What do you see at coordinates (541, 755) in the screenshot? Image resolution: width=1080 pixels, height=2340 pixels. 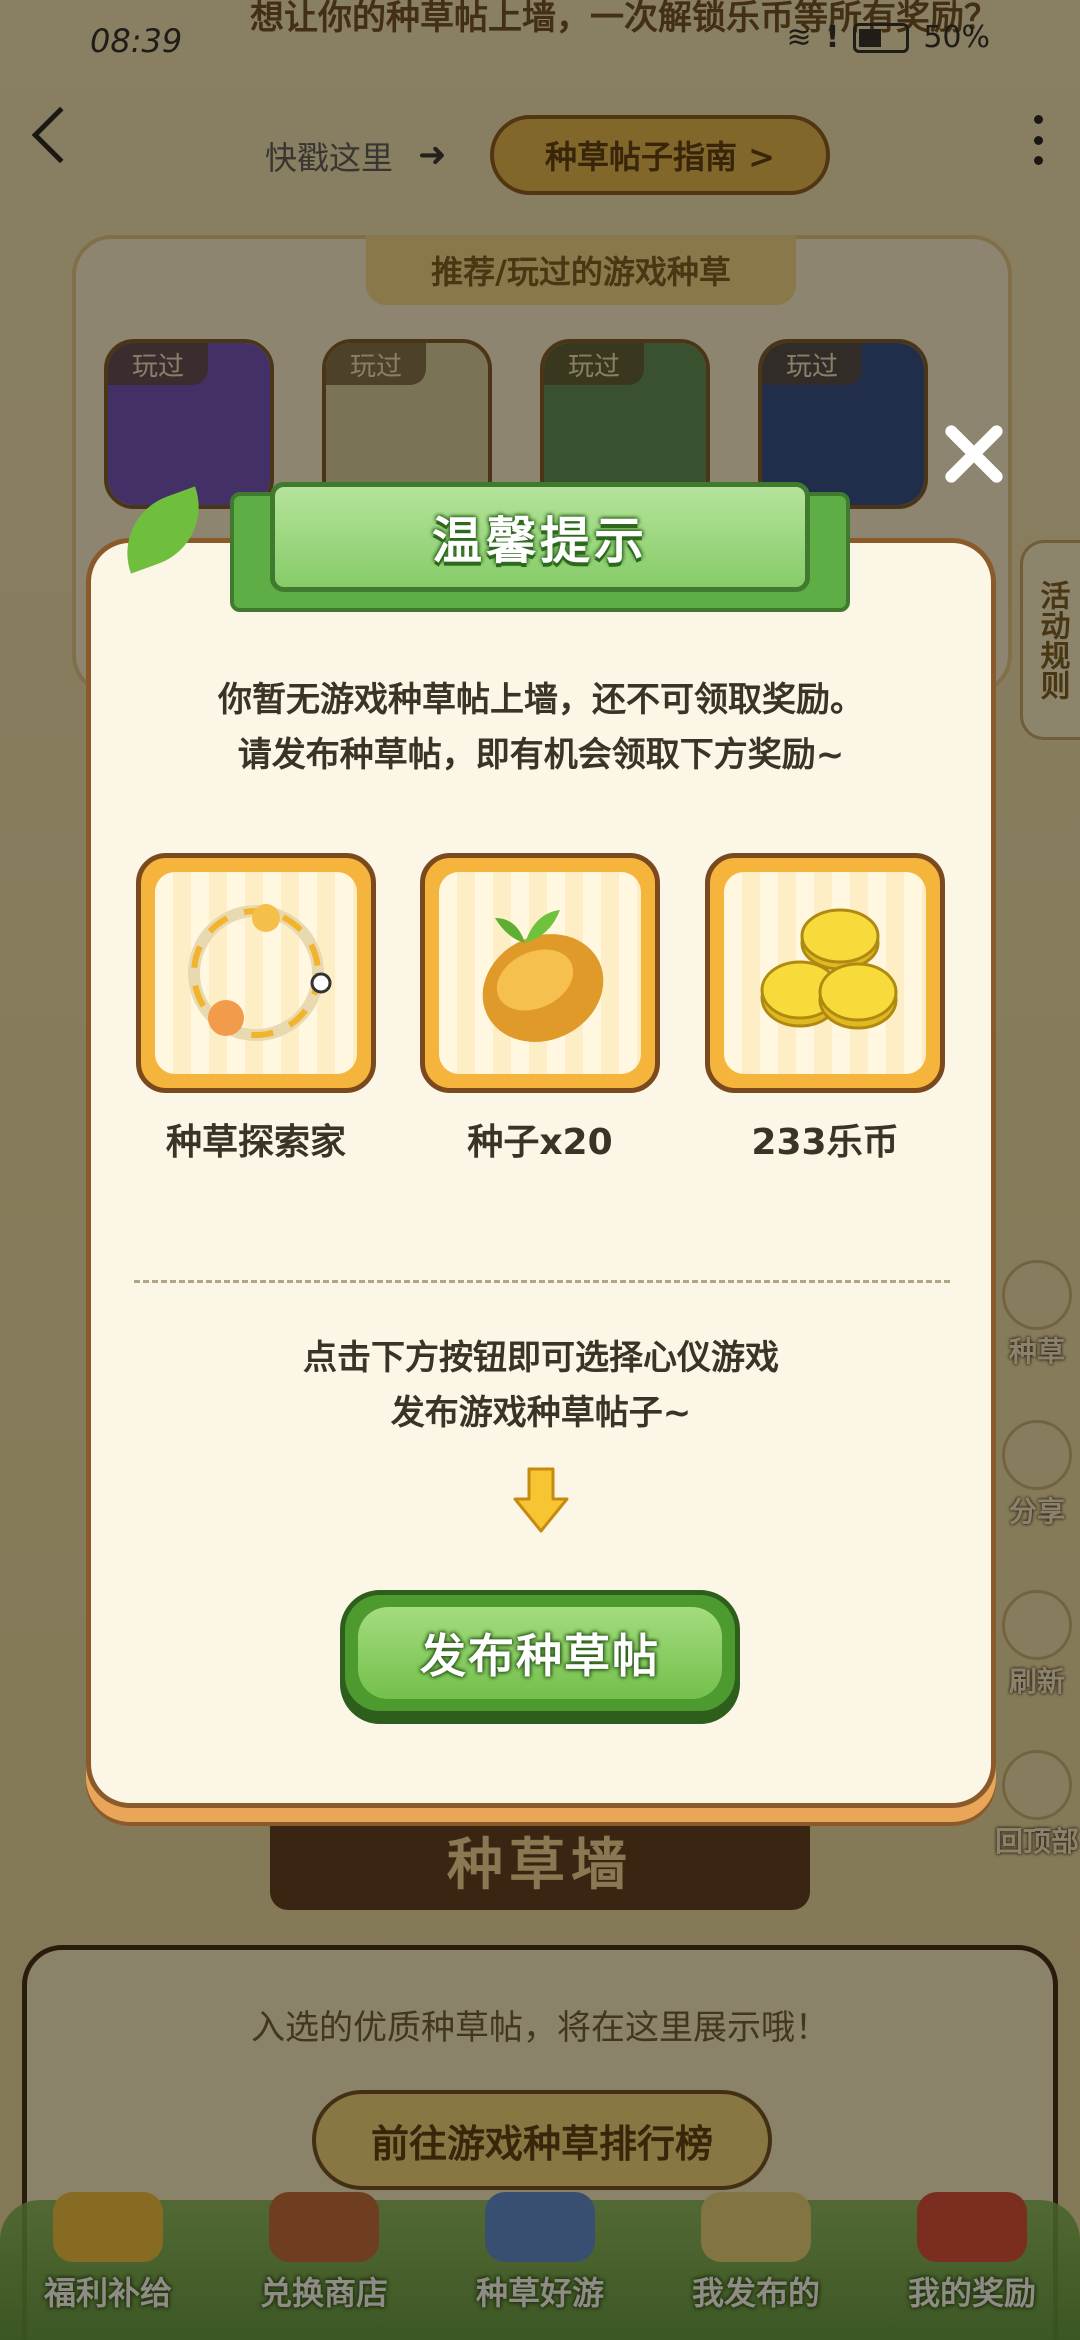 I see `modal-message-line2: 请发布种草帖，即有机会领取下方奖励~` at bounding box center [541, 755].